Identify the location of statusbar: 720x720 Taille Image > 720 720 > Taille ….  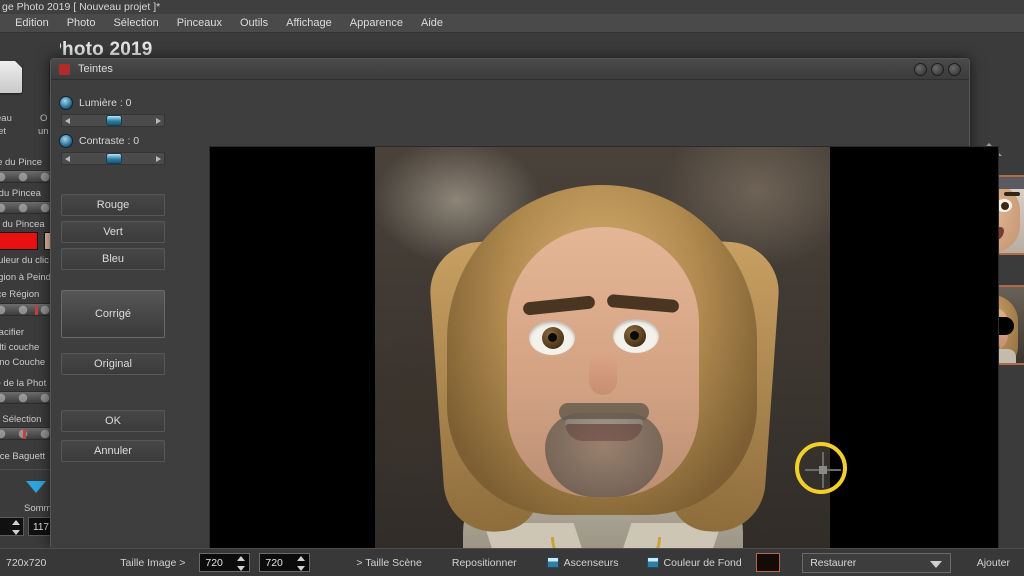
(512, 562).